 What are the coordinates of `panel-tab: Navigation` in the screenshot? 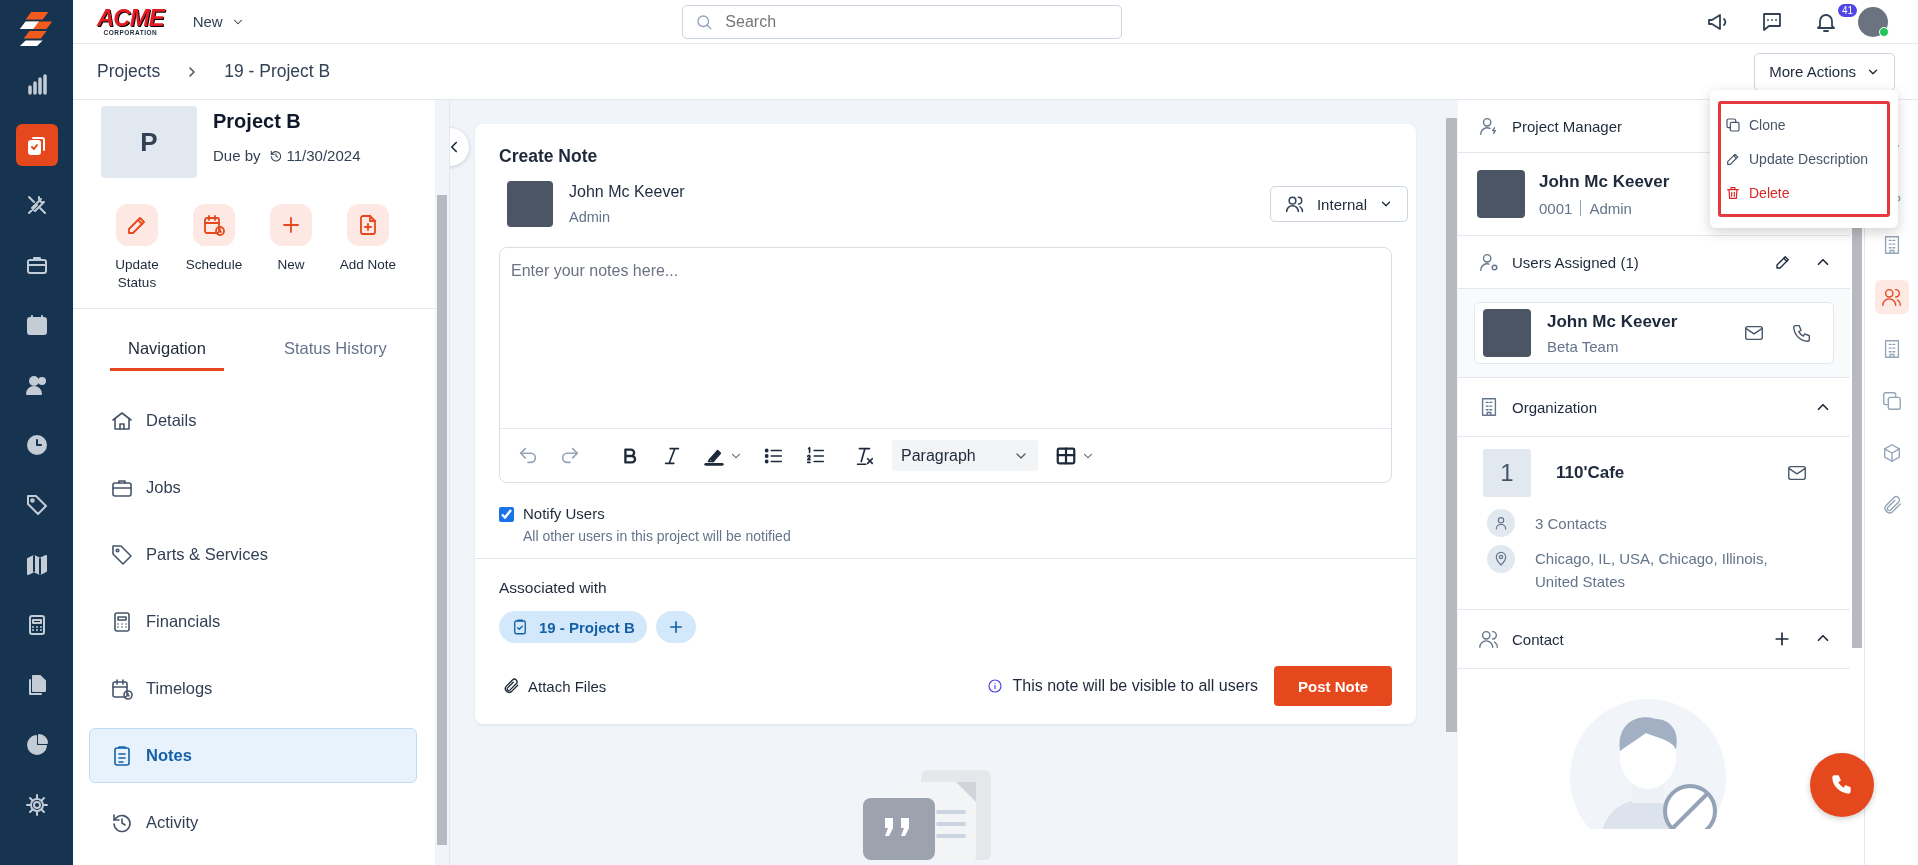 It's located at (167, 355).